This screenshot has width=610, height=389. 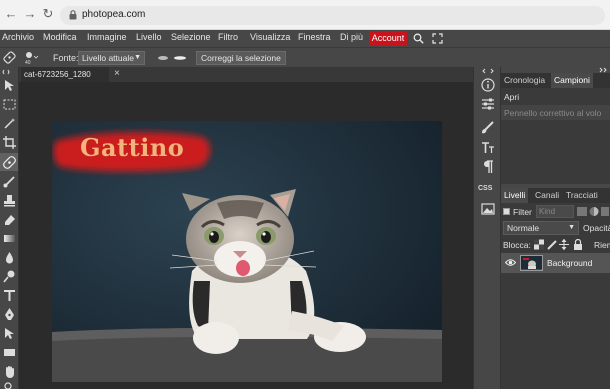 I want to click on source-select: Livello attuale ▼, so click(x=111, y=58).